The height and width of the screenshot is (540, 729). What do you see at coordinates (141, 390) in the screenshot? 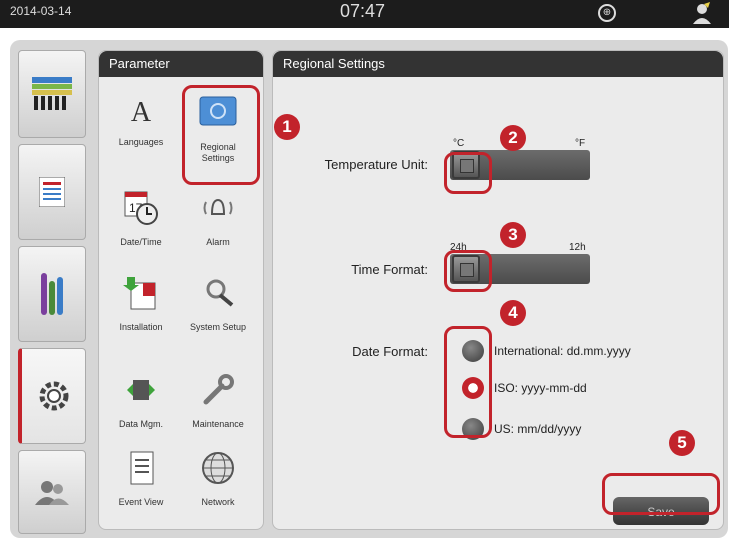
I see `data-management-icon` at bounding box center [141, 390].